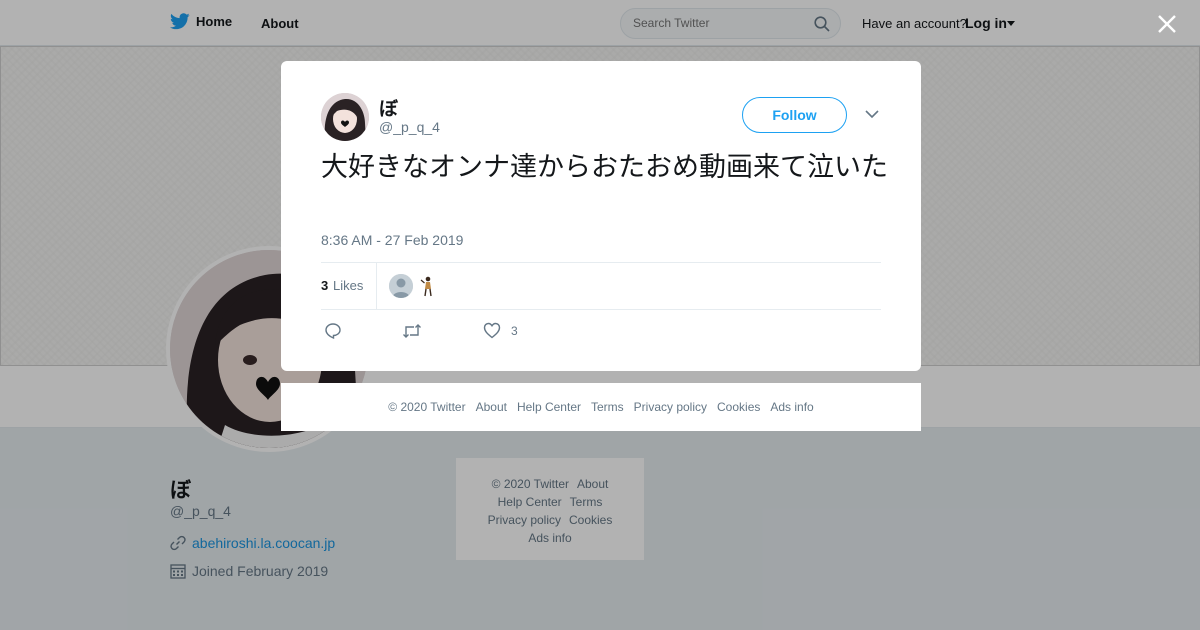 Image resolution: width=1200 pixels, height=630 pixels. Describe the element at coordinates (348, 285) in the screenshot. I see `likes-label: Likes` at that location.